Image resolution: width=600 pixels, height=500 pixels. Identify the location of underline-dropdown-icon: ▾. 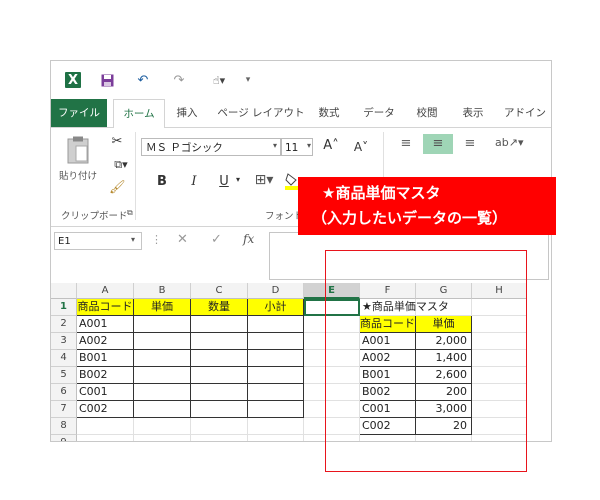
(238, 179).